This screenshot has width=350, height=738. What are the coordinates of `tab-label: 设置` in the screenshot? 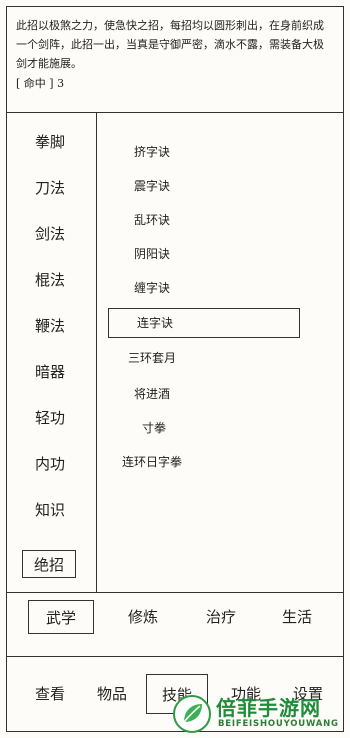 It's located at (307, 694).